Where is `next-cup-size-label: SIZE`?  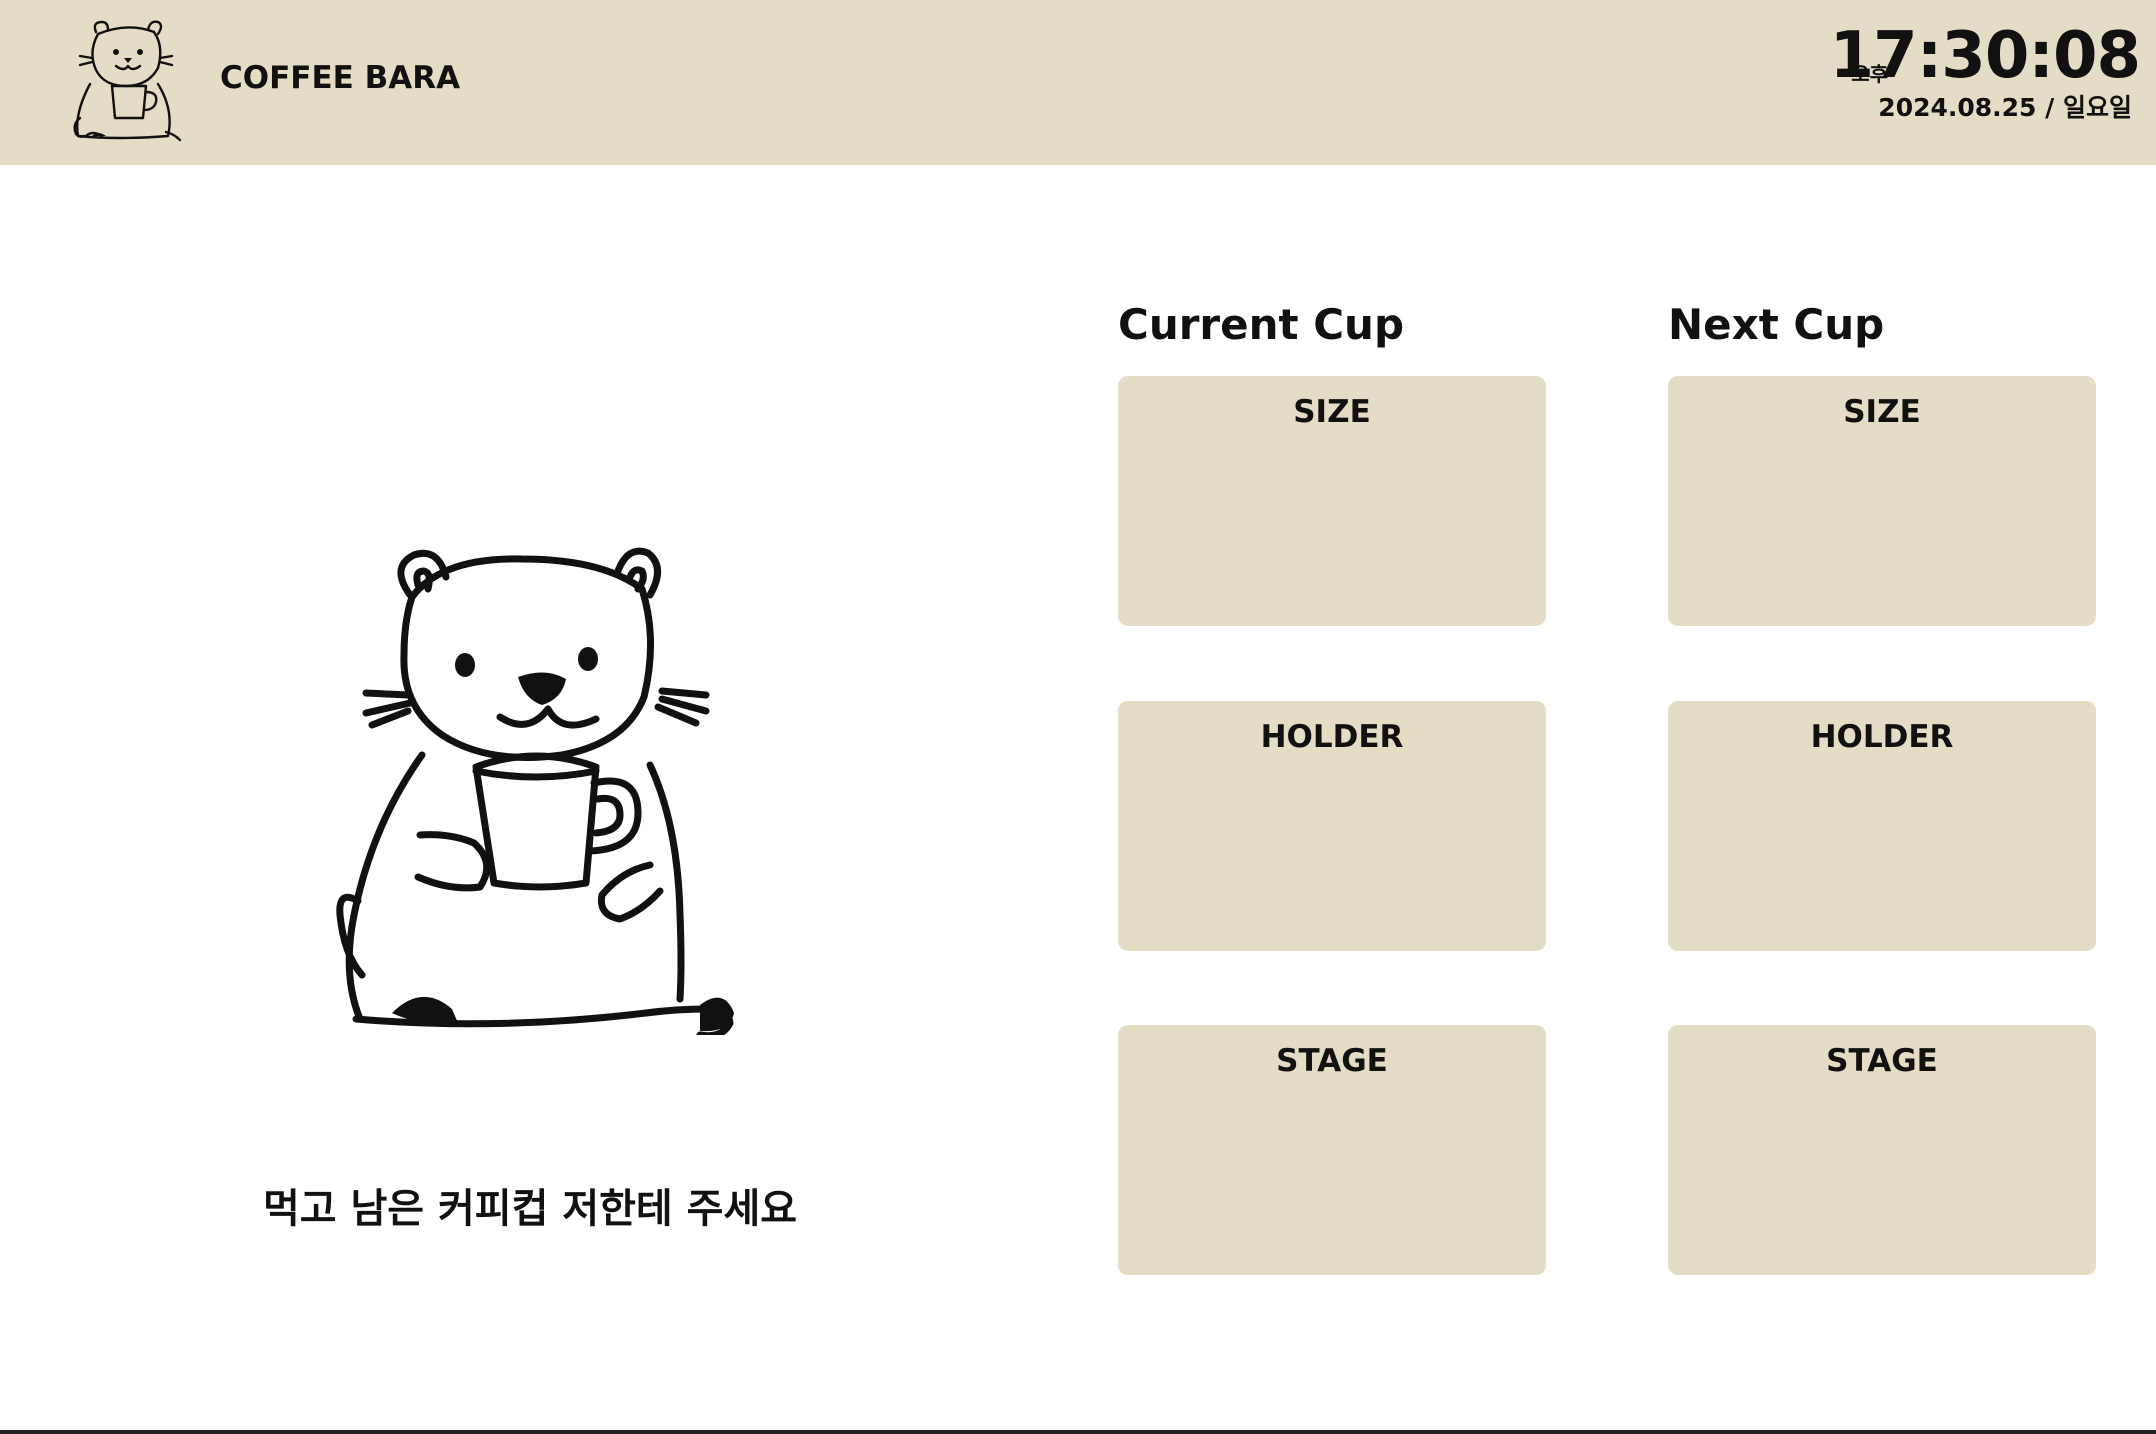 next-cup-size-label: SIZE is located at coordinates (1882, 412).